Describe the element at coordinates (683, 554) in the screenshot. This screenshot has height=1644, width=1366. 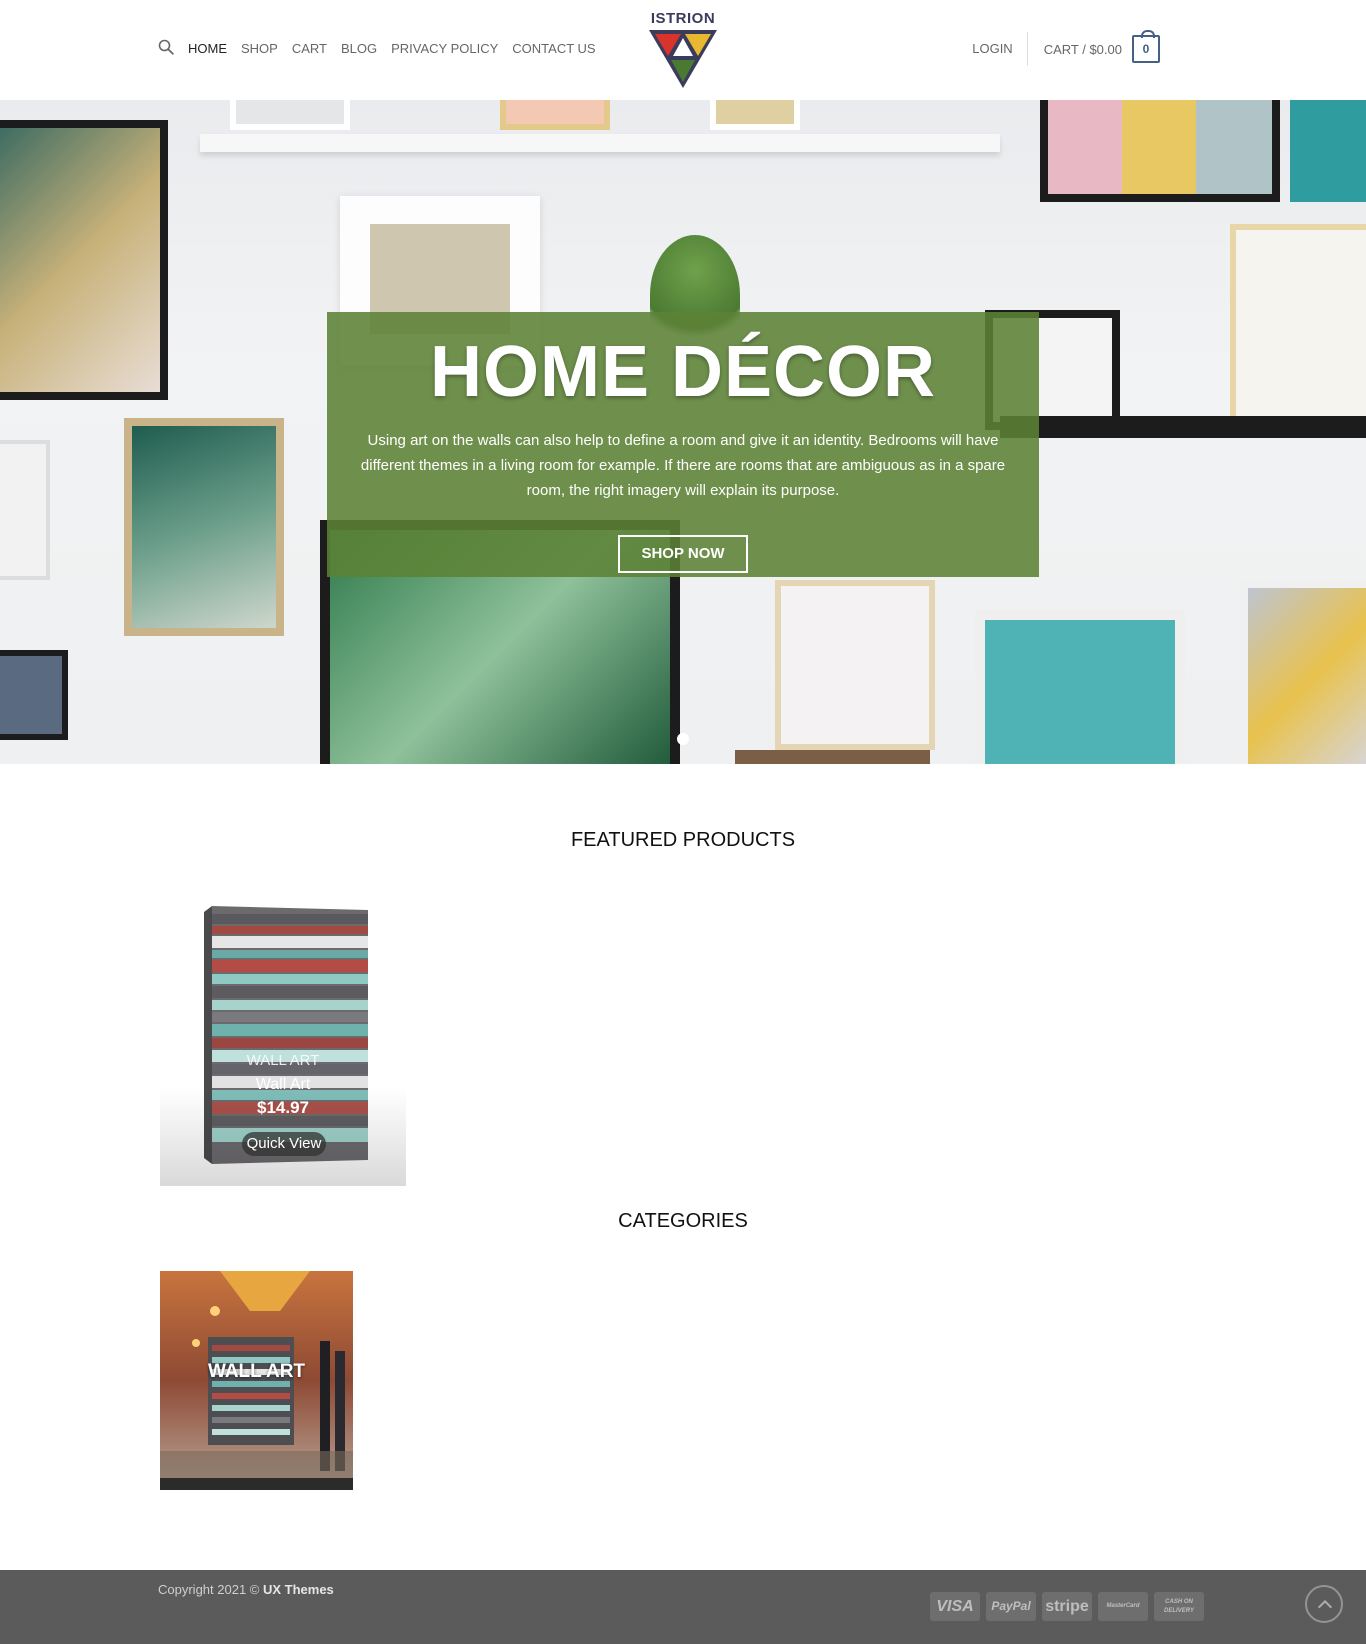
I see `shop-now-button: SHOP NOW` at that location.